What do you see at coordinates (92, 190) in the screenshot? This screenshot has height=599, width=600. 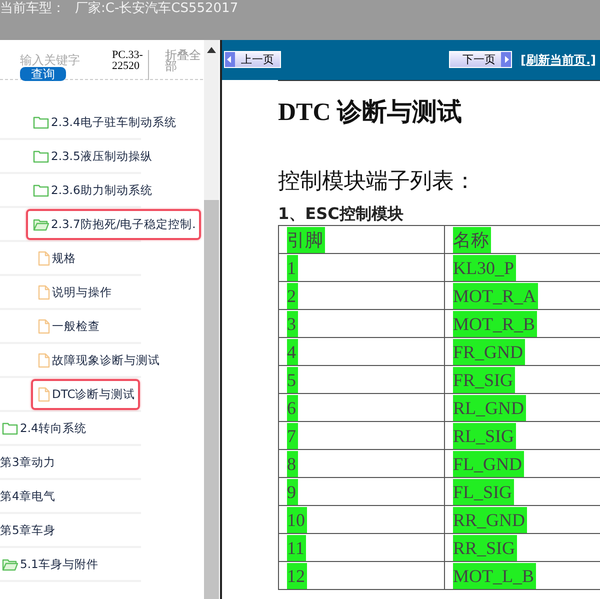 I see `tree-item: 2.3.6助力制动系统` at bounding box center [92, 190].